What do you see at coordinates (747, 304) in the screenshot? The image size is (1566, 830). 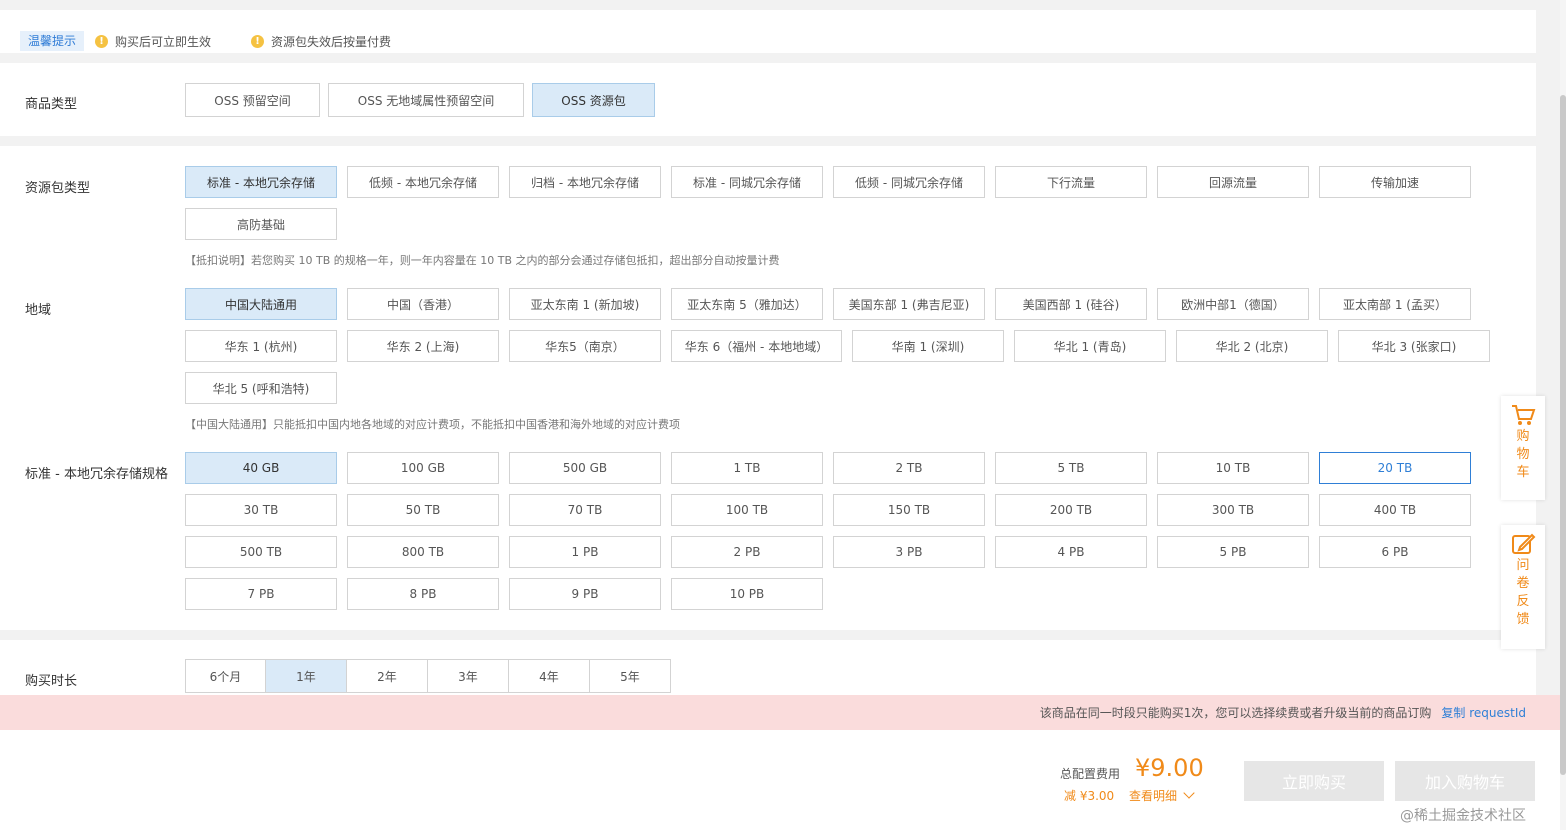 I see `region-option: 亚太东南 5（雅加达）` at bounding box center [747, 304].